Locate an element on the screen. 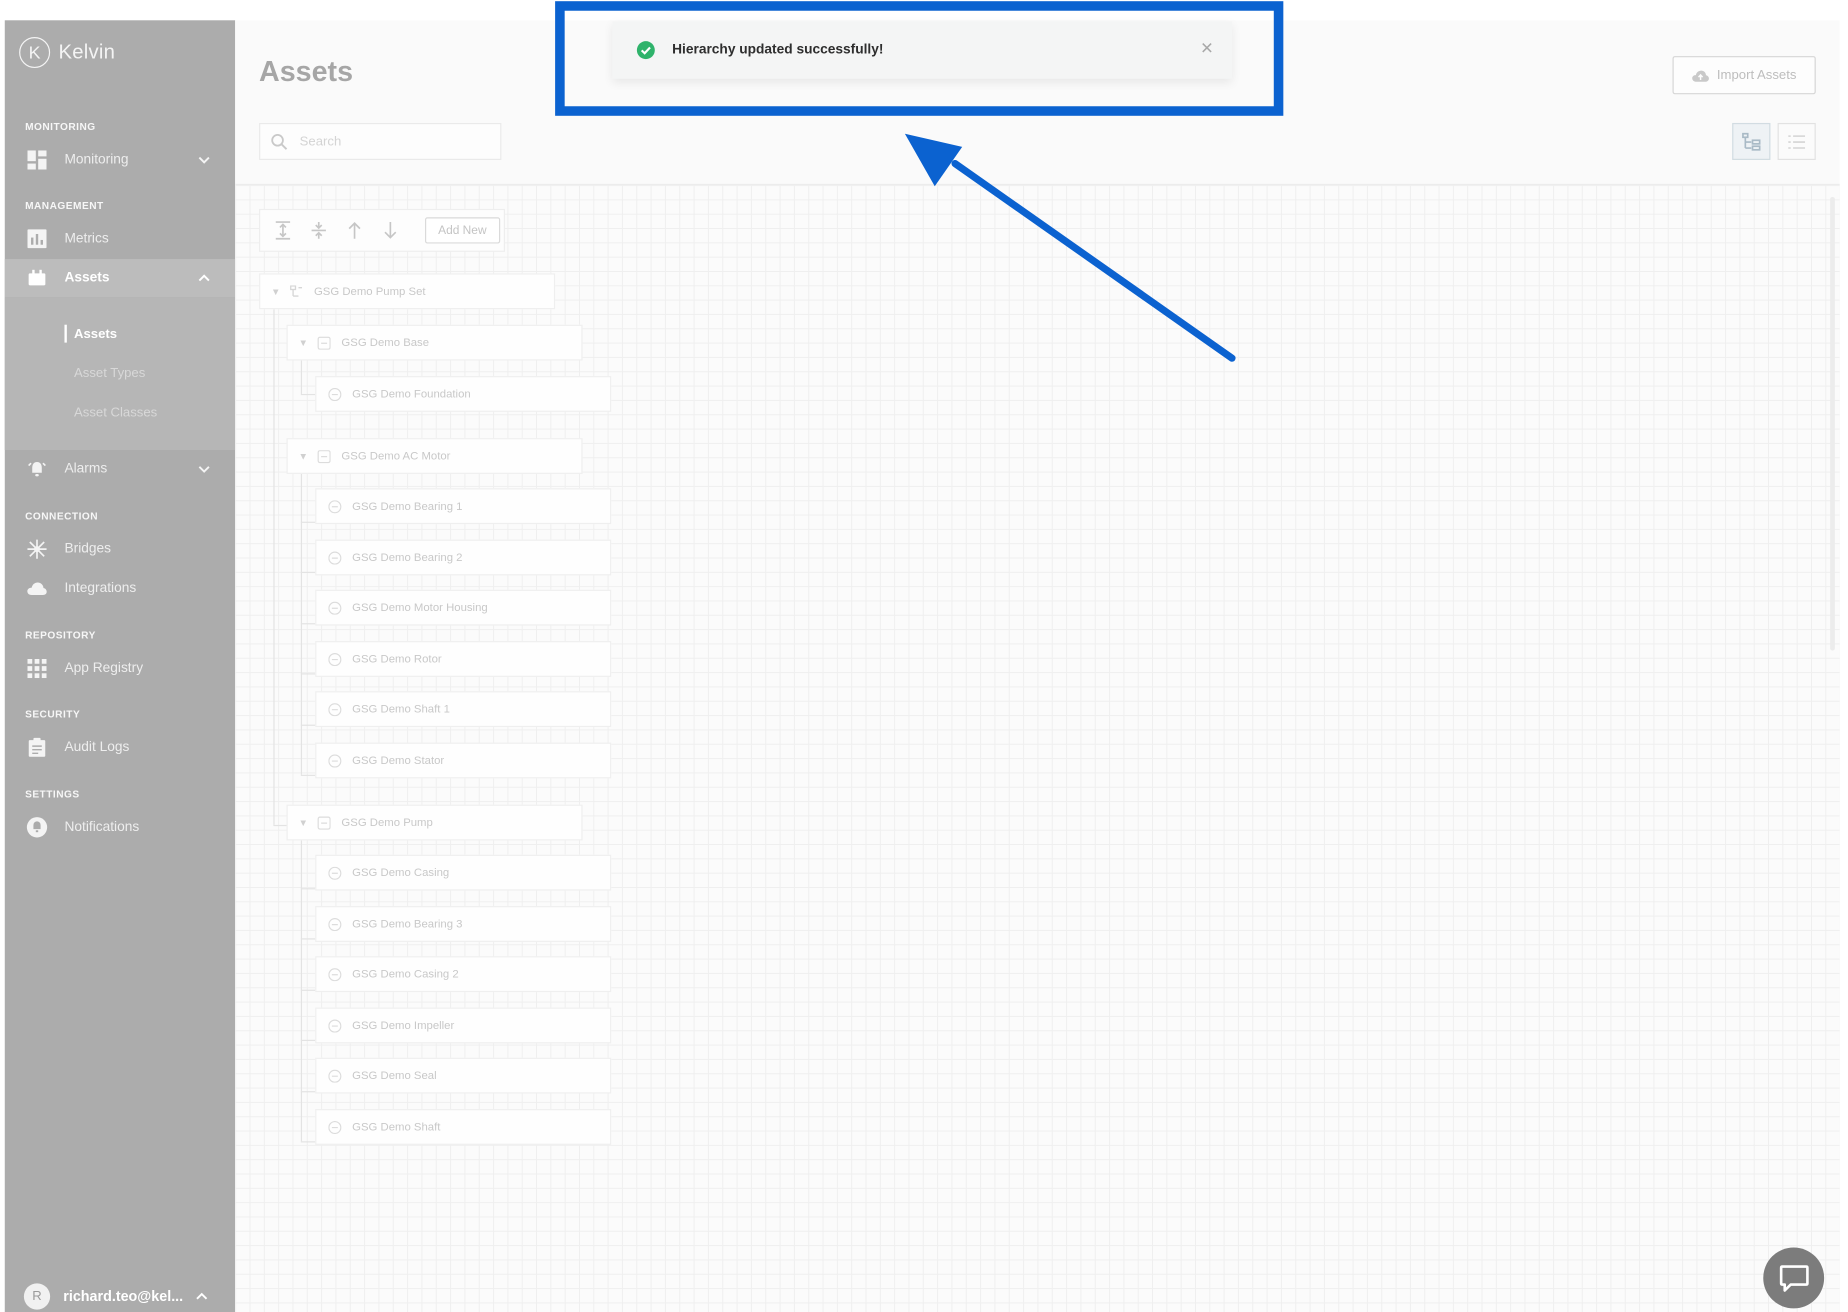  list-view-icon is located at coordinates (1796, 141).